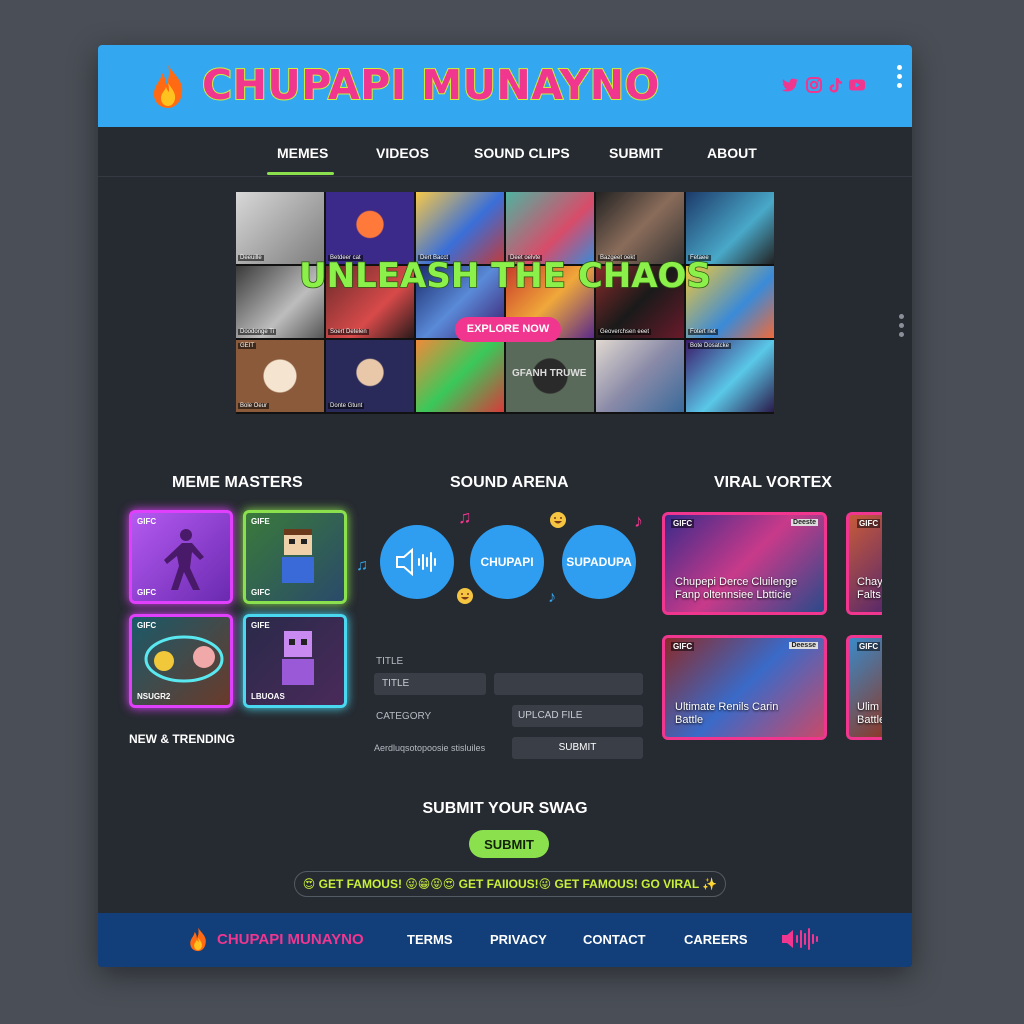  What do you see at coordinates (390, 661) in the screenshot?
I see `title-label: TITLE` at bounding box center [390, 661].